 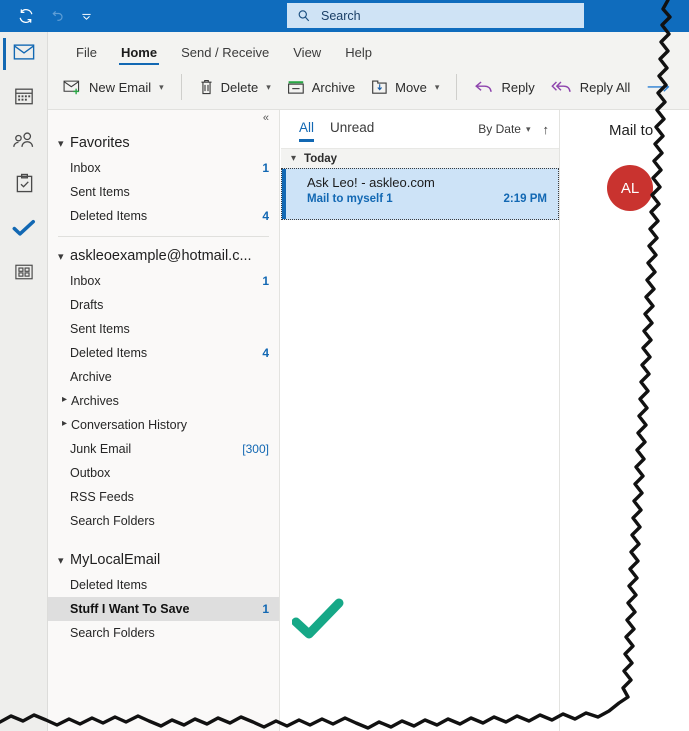 What do you see at coordinates (86, 56) in the screenshot?
I see `tab-file: File` at bounding box center [86, 56].